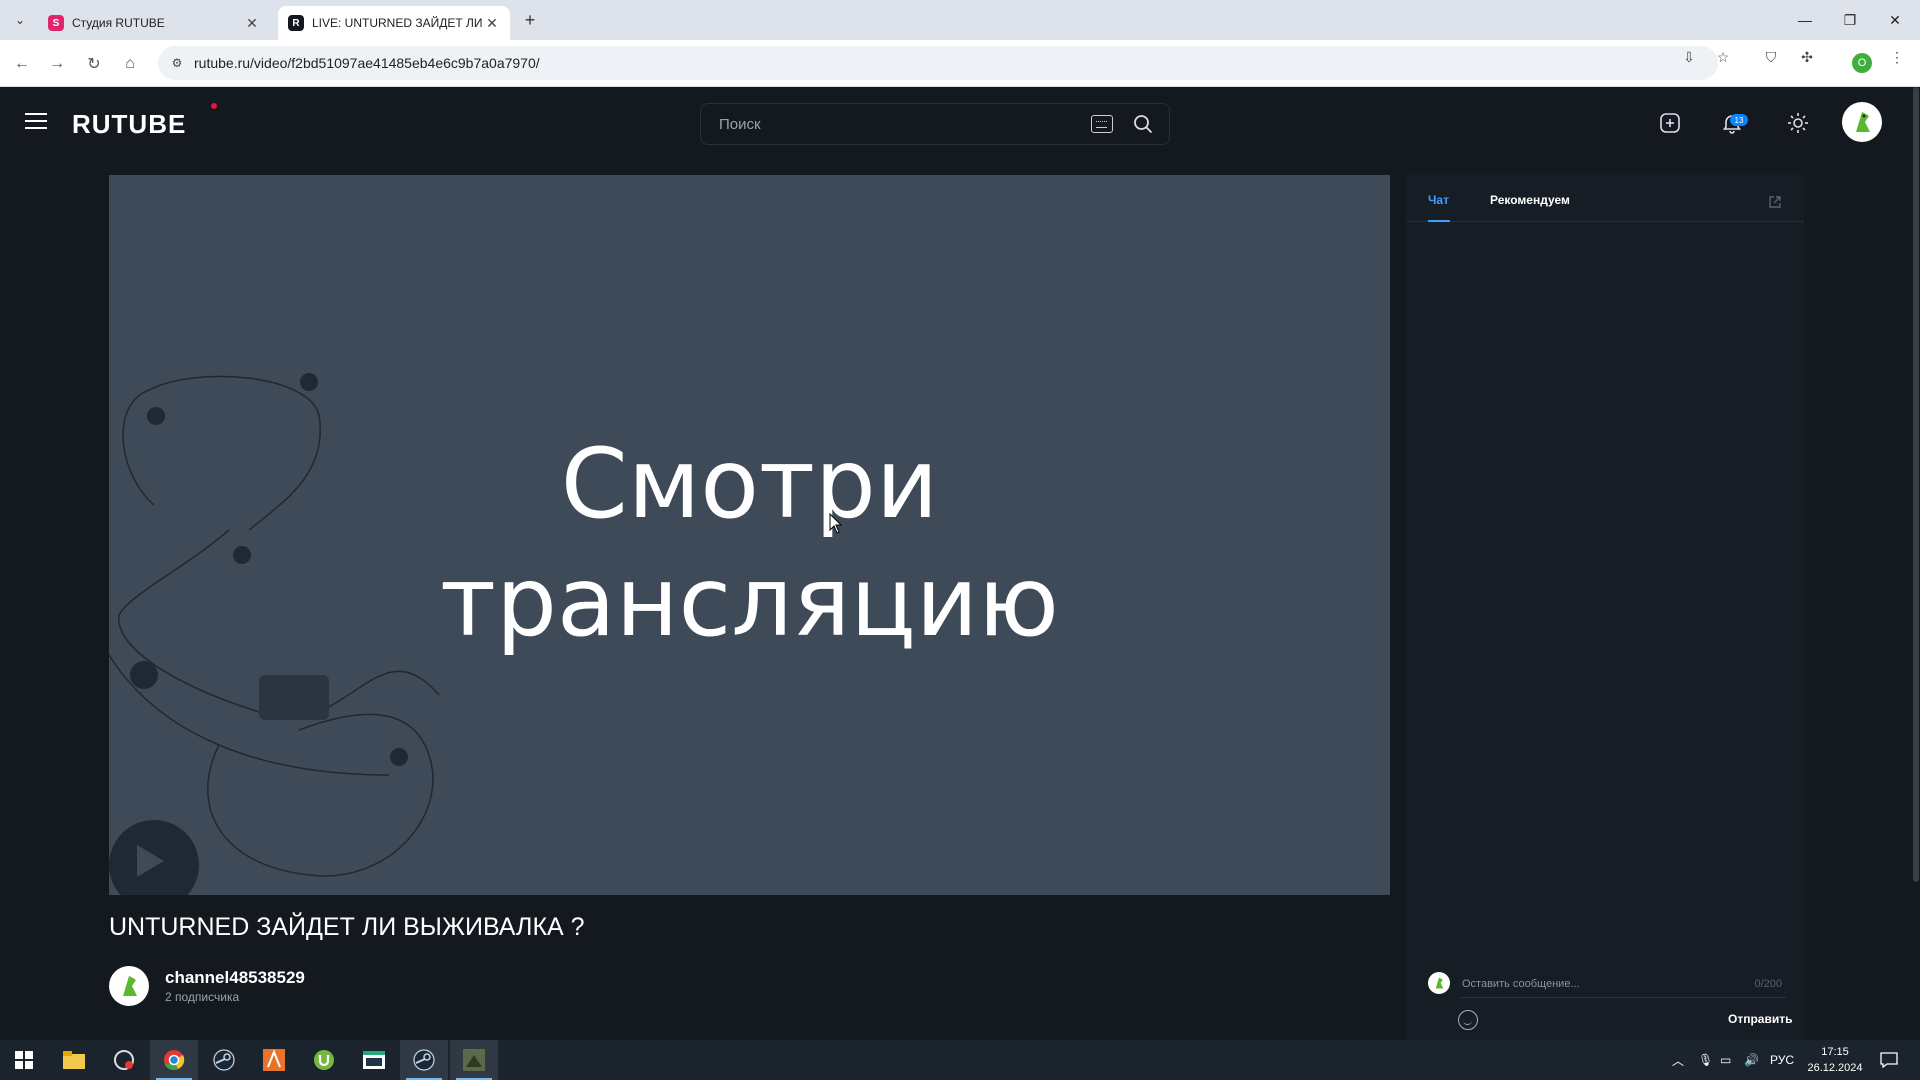  What do you see at coordinates (1782, 1060) in the screenshot?
I see `input-language: РУС` at bounding box center [1782, 1060].